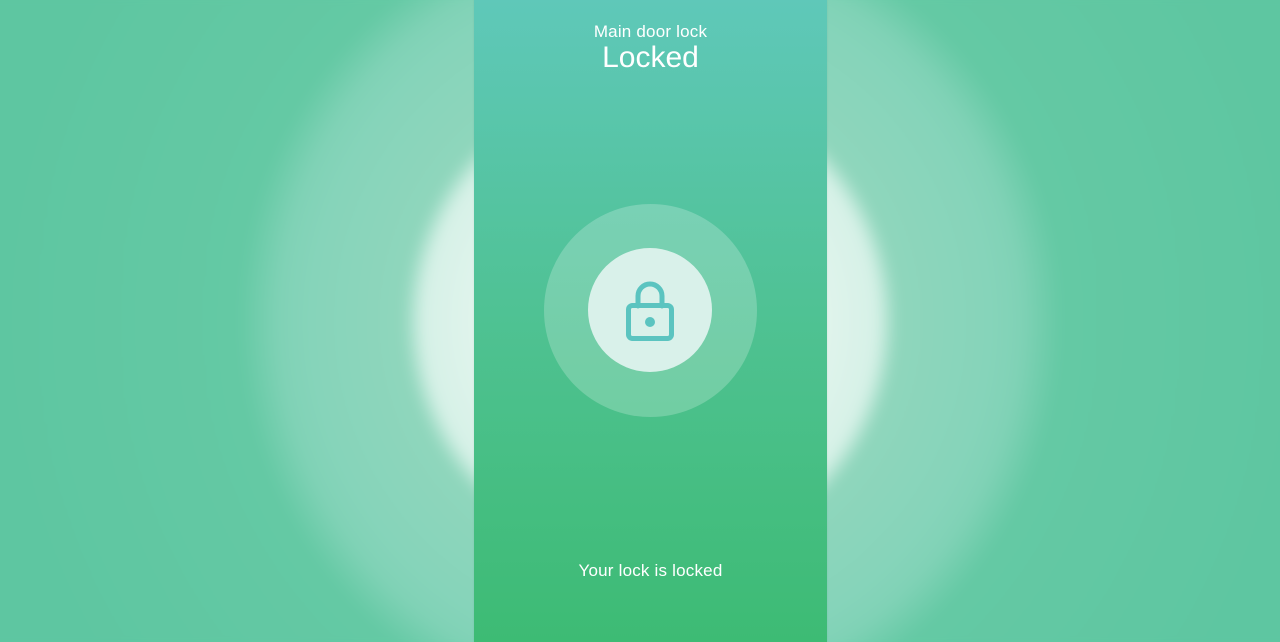 The height and width of the screenshot is (642, 1280). I want to click on lock-icon, so click(650, 310).